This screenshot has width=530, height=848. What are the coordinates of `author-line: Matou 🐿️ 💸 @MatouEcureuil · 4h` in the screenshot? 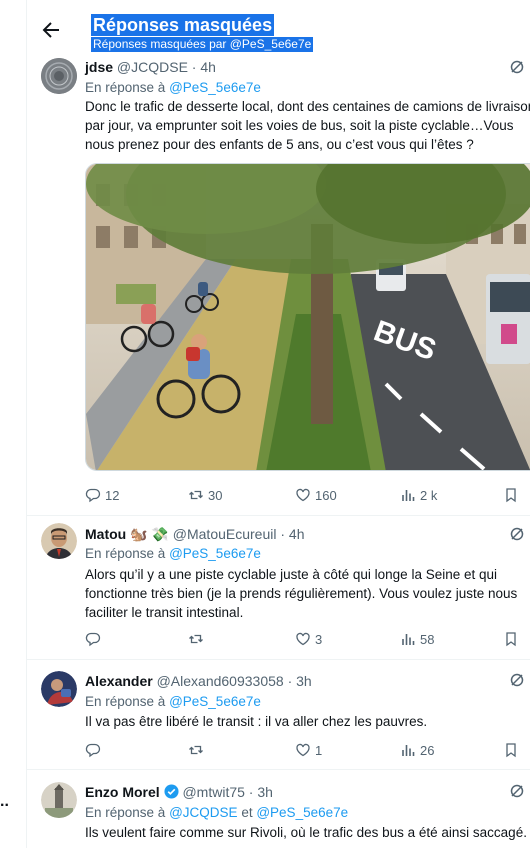 It's located at (195, 534).